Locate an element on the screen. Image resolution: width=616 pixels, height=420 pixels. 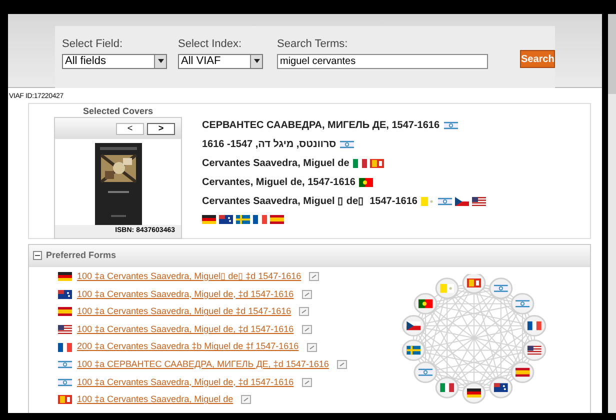
france-flag-icon is located at coordinates (534, 325).